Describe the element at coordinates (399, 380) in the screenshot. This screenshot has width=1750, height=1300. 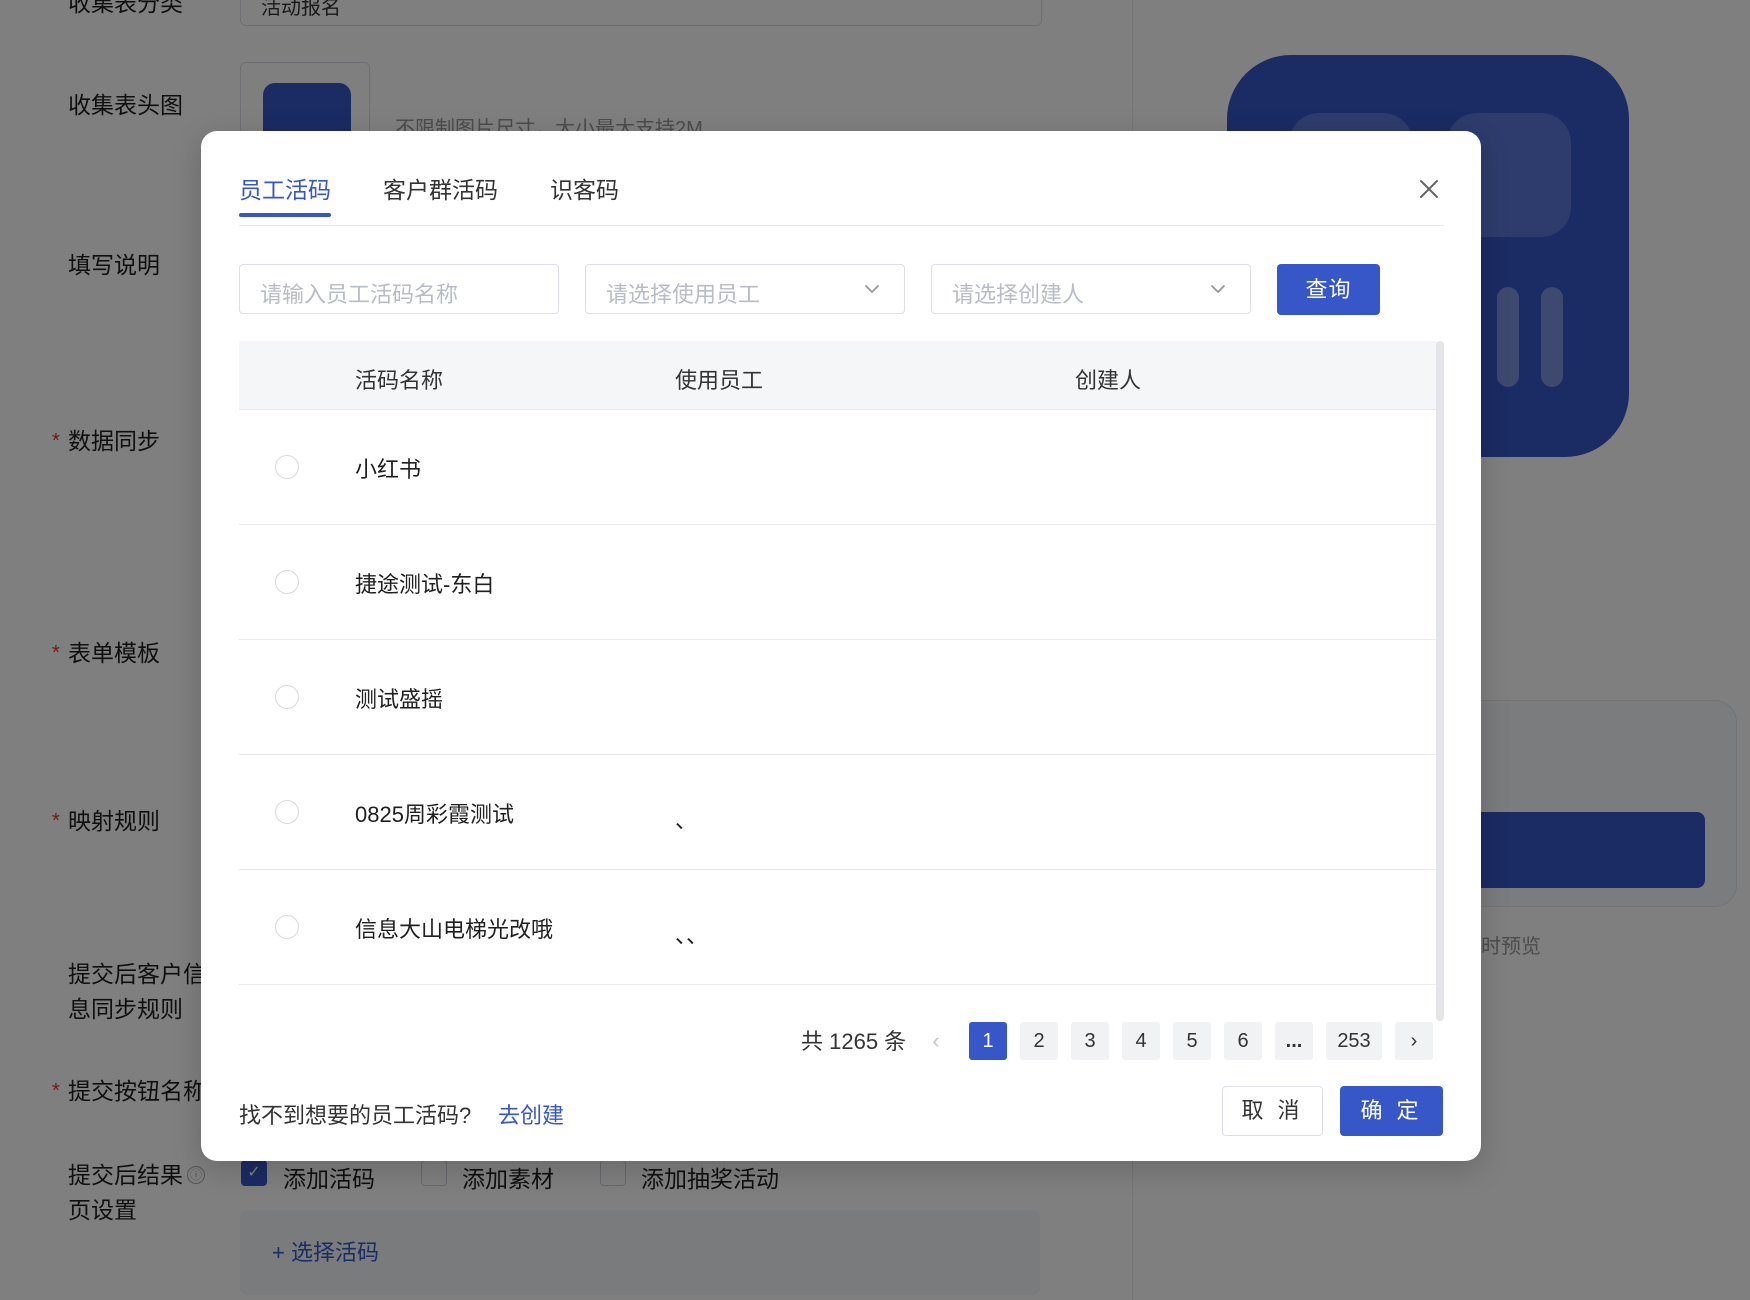
I see `column-header-name: 活码名称` at that location.